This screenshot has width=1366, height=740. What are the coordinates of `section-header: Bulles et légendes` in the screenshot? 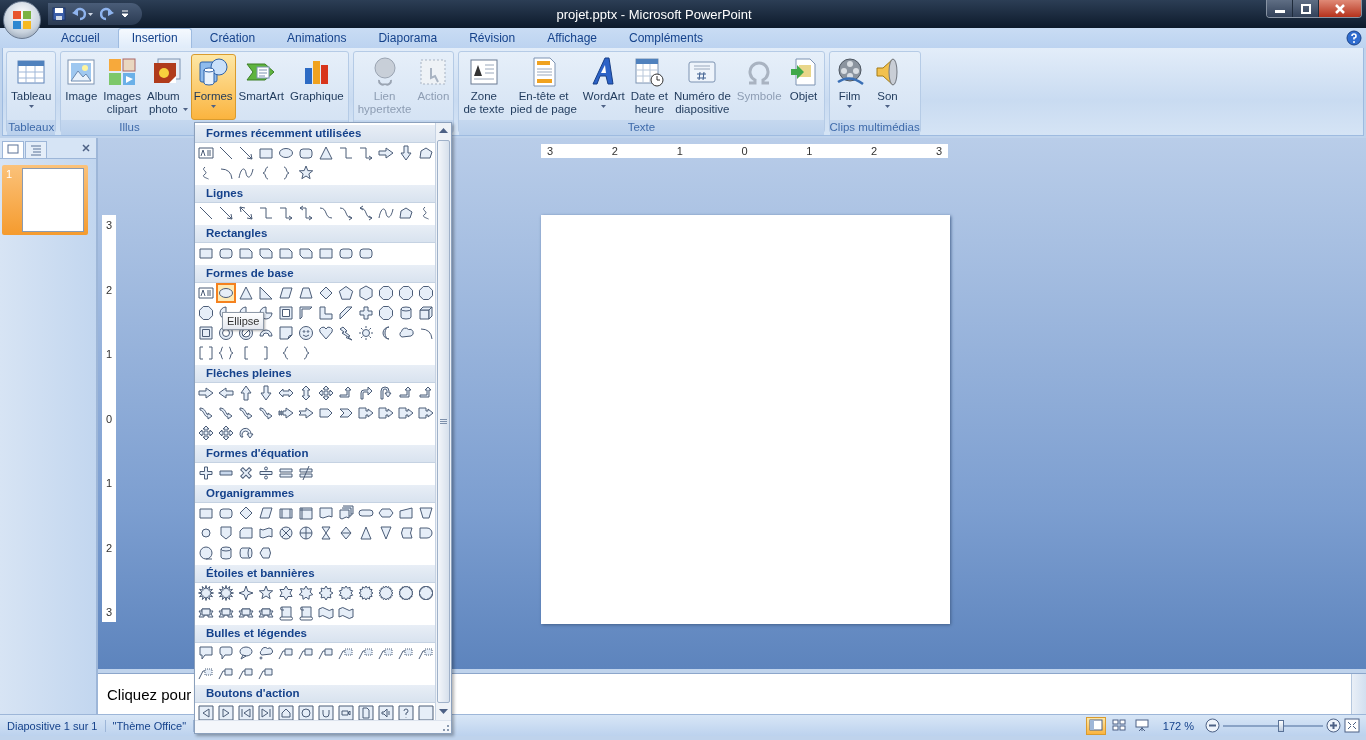 It's located at (315, 634).